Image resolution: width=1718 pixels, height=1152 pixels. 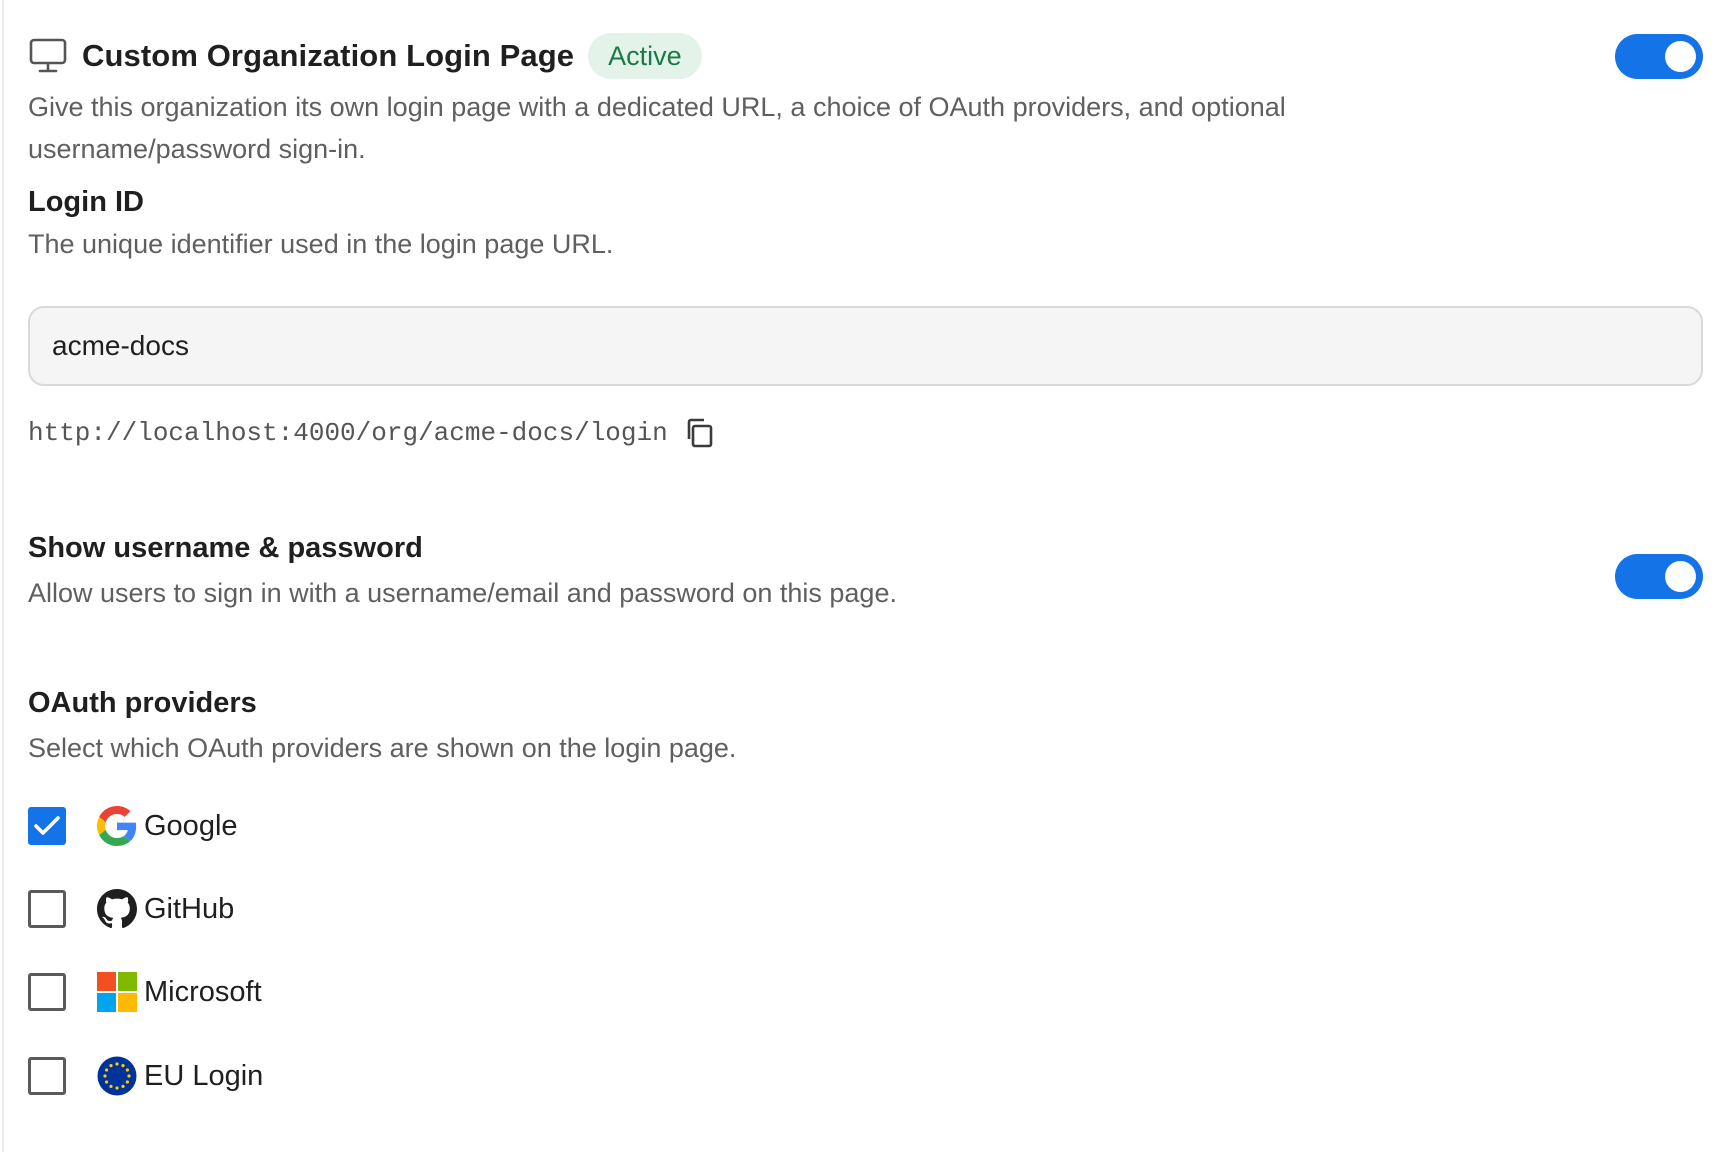 I want to click on provider-row-eu-login: EU Login, so click(x=145, y=1076).